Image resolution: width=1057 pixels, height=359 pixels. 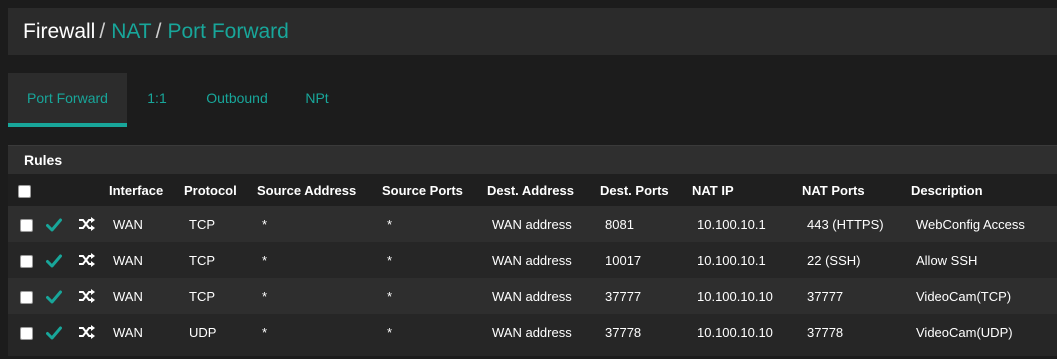 I want to click on cell-dest-ports: 10017, so click(x=646, y=260).